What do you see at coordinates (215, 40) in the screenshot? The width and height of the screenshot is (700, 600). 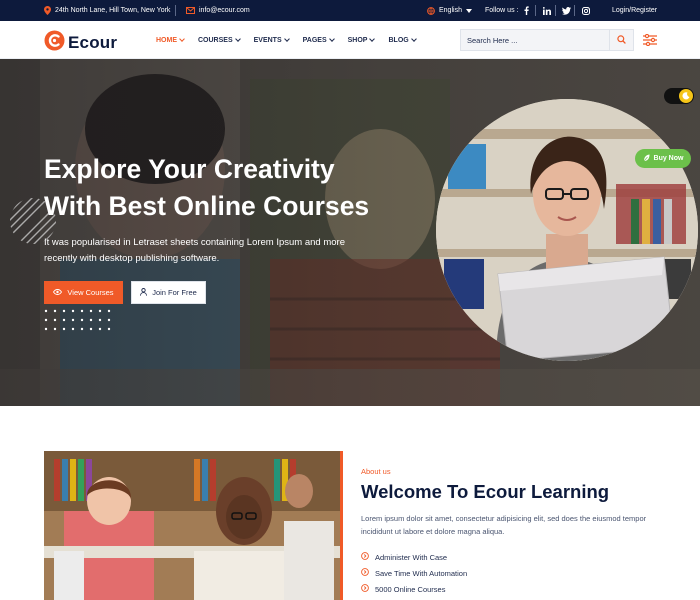 I see `nav-label: COURSES` at bounding box center [215, 40].